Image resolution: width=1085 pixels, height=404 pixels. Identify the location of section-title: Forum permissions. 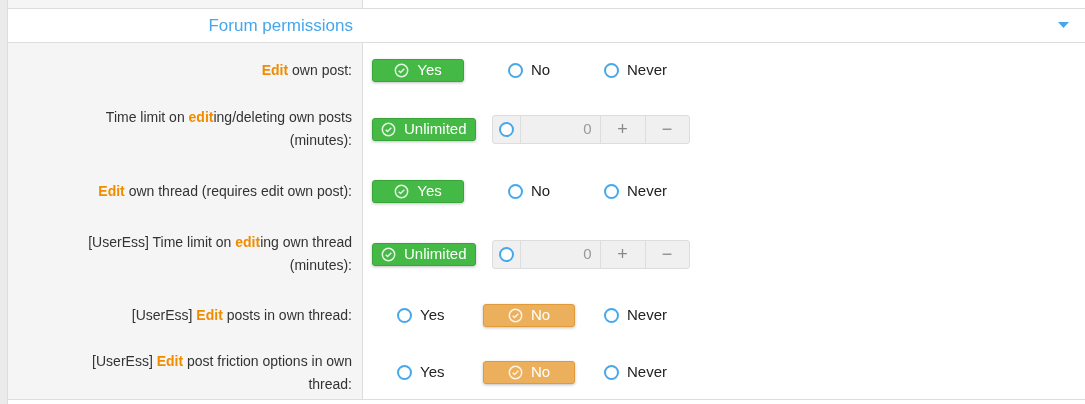
(280, 25).